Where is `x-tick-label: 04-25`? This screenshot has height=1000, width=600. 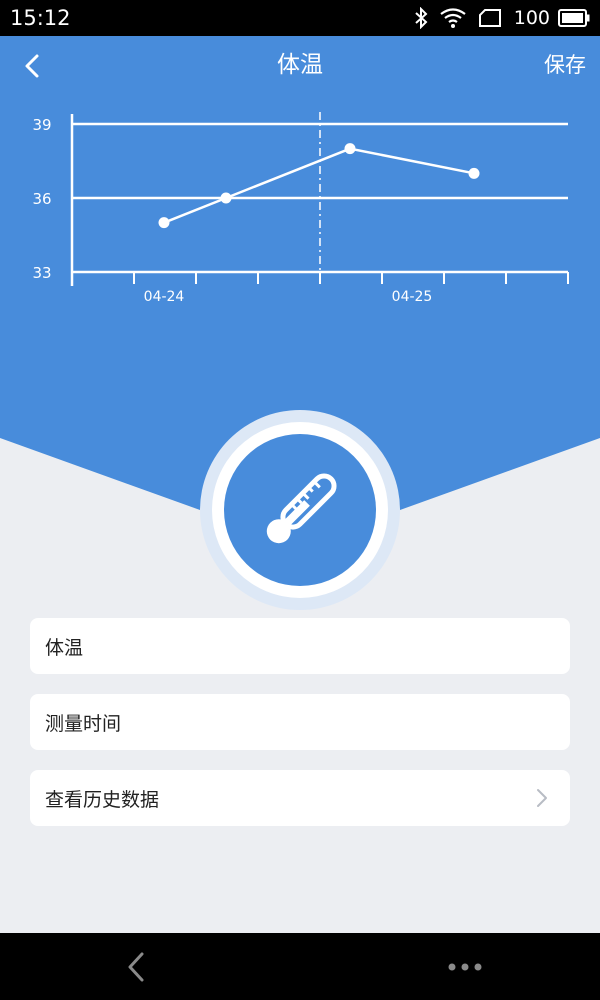
x-tick-label: 04-25 is located at coordinates (412, 297).